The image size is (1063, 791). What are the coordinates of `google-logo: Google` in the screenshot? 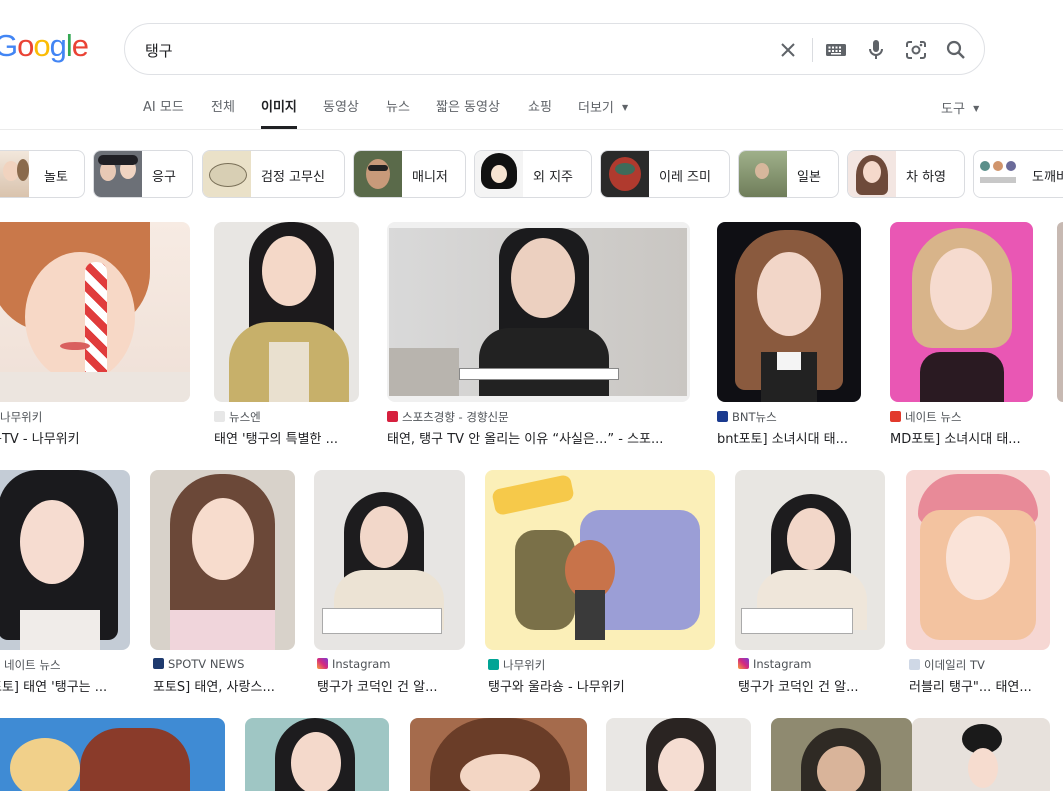 It's located at (44, 46).